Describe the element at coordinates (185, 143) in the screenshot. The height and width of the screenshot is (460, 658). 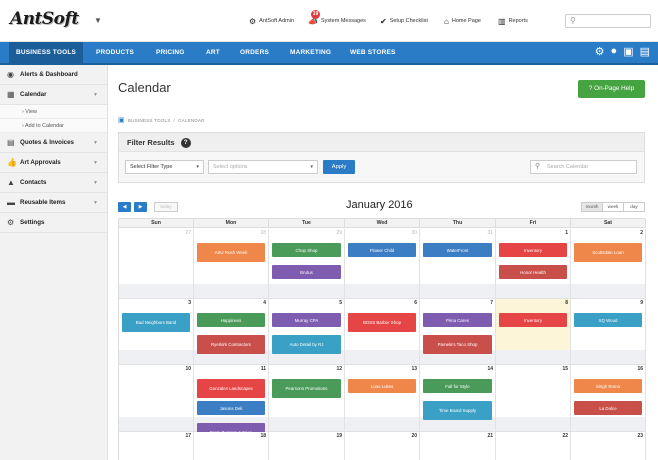
I see `help-icon: ?` at that location.